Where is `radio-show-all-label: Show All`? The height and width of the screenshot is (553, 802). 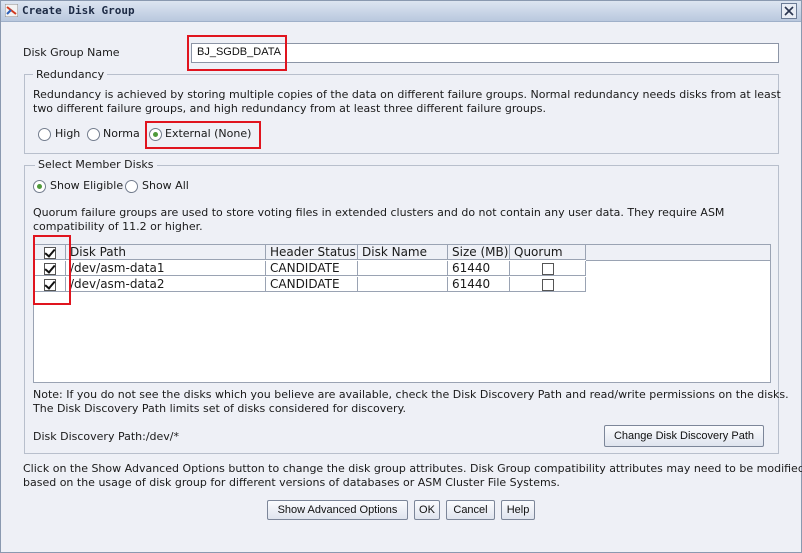 radio-show-all-label: Show All is located at coordinates (165, 185).